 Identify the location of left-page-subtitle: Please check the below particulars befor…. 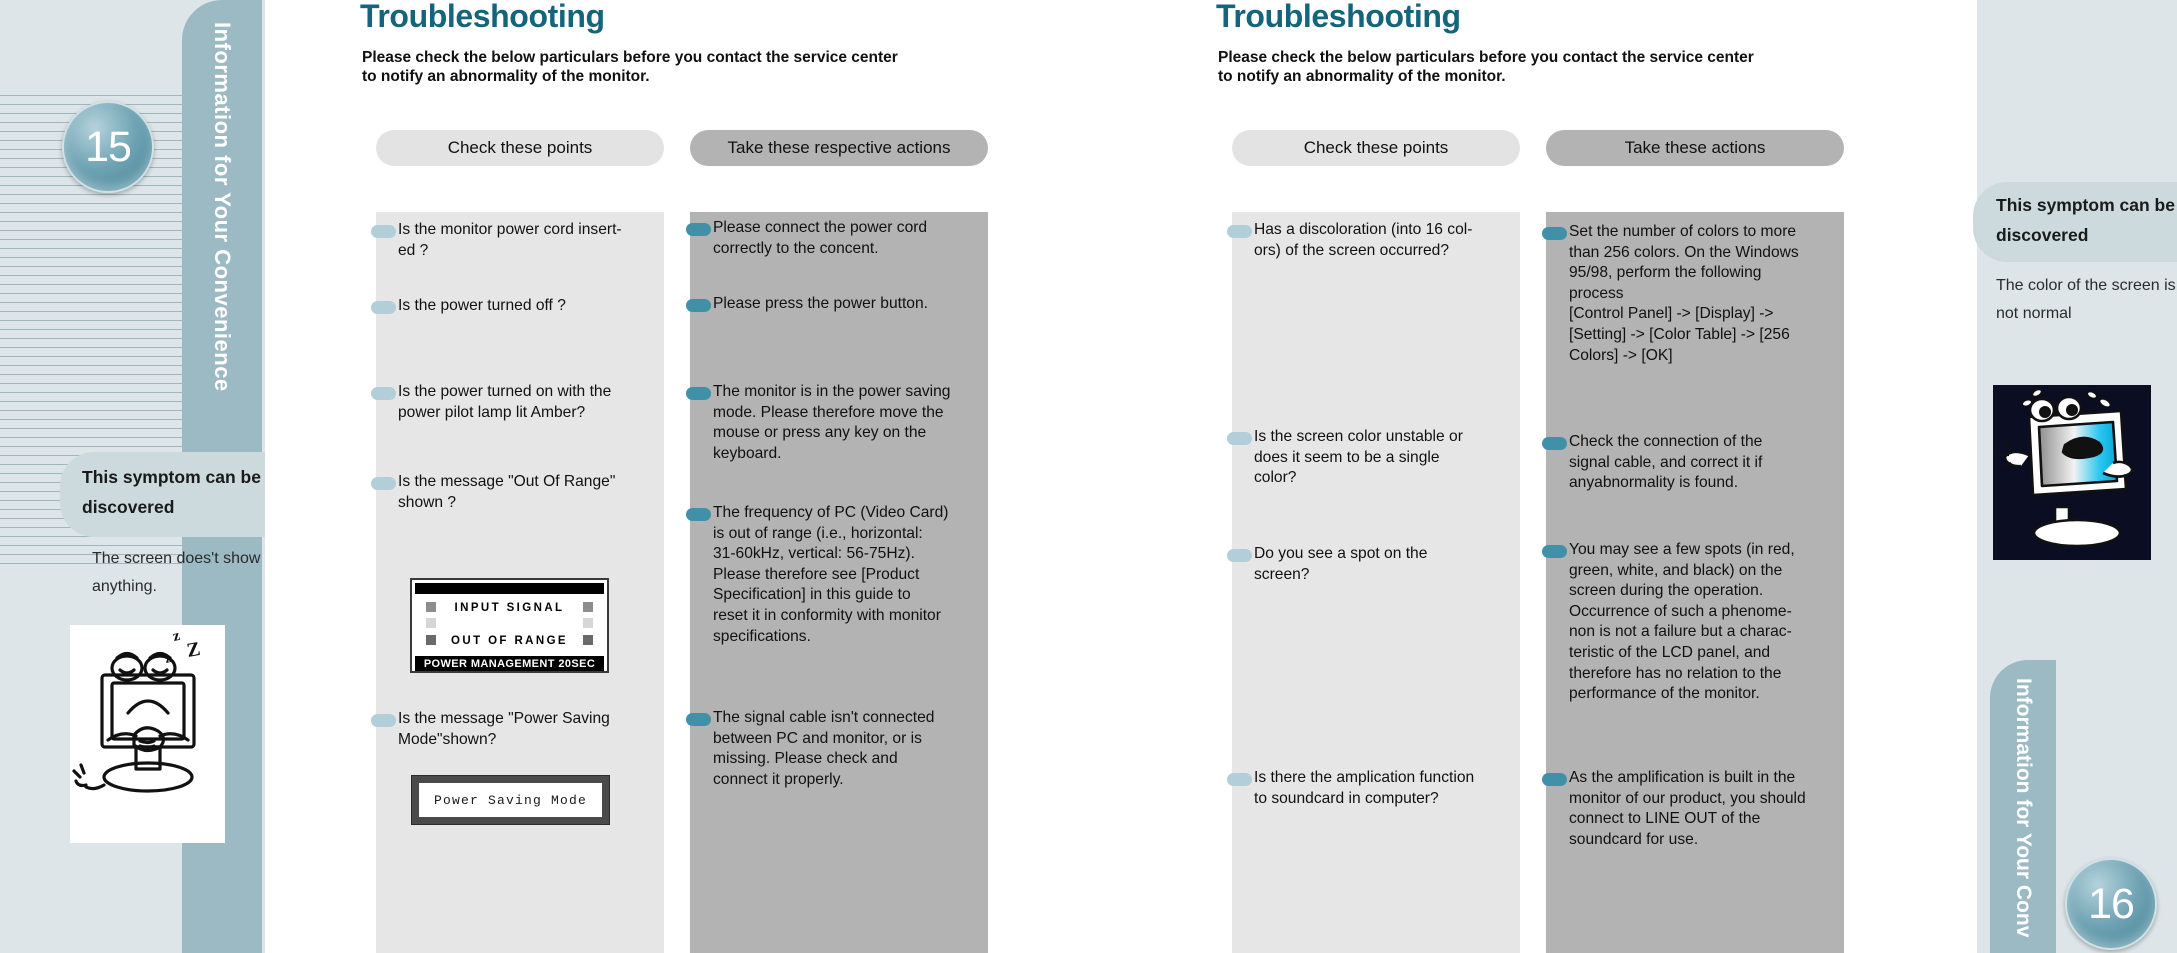
(630, 67).